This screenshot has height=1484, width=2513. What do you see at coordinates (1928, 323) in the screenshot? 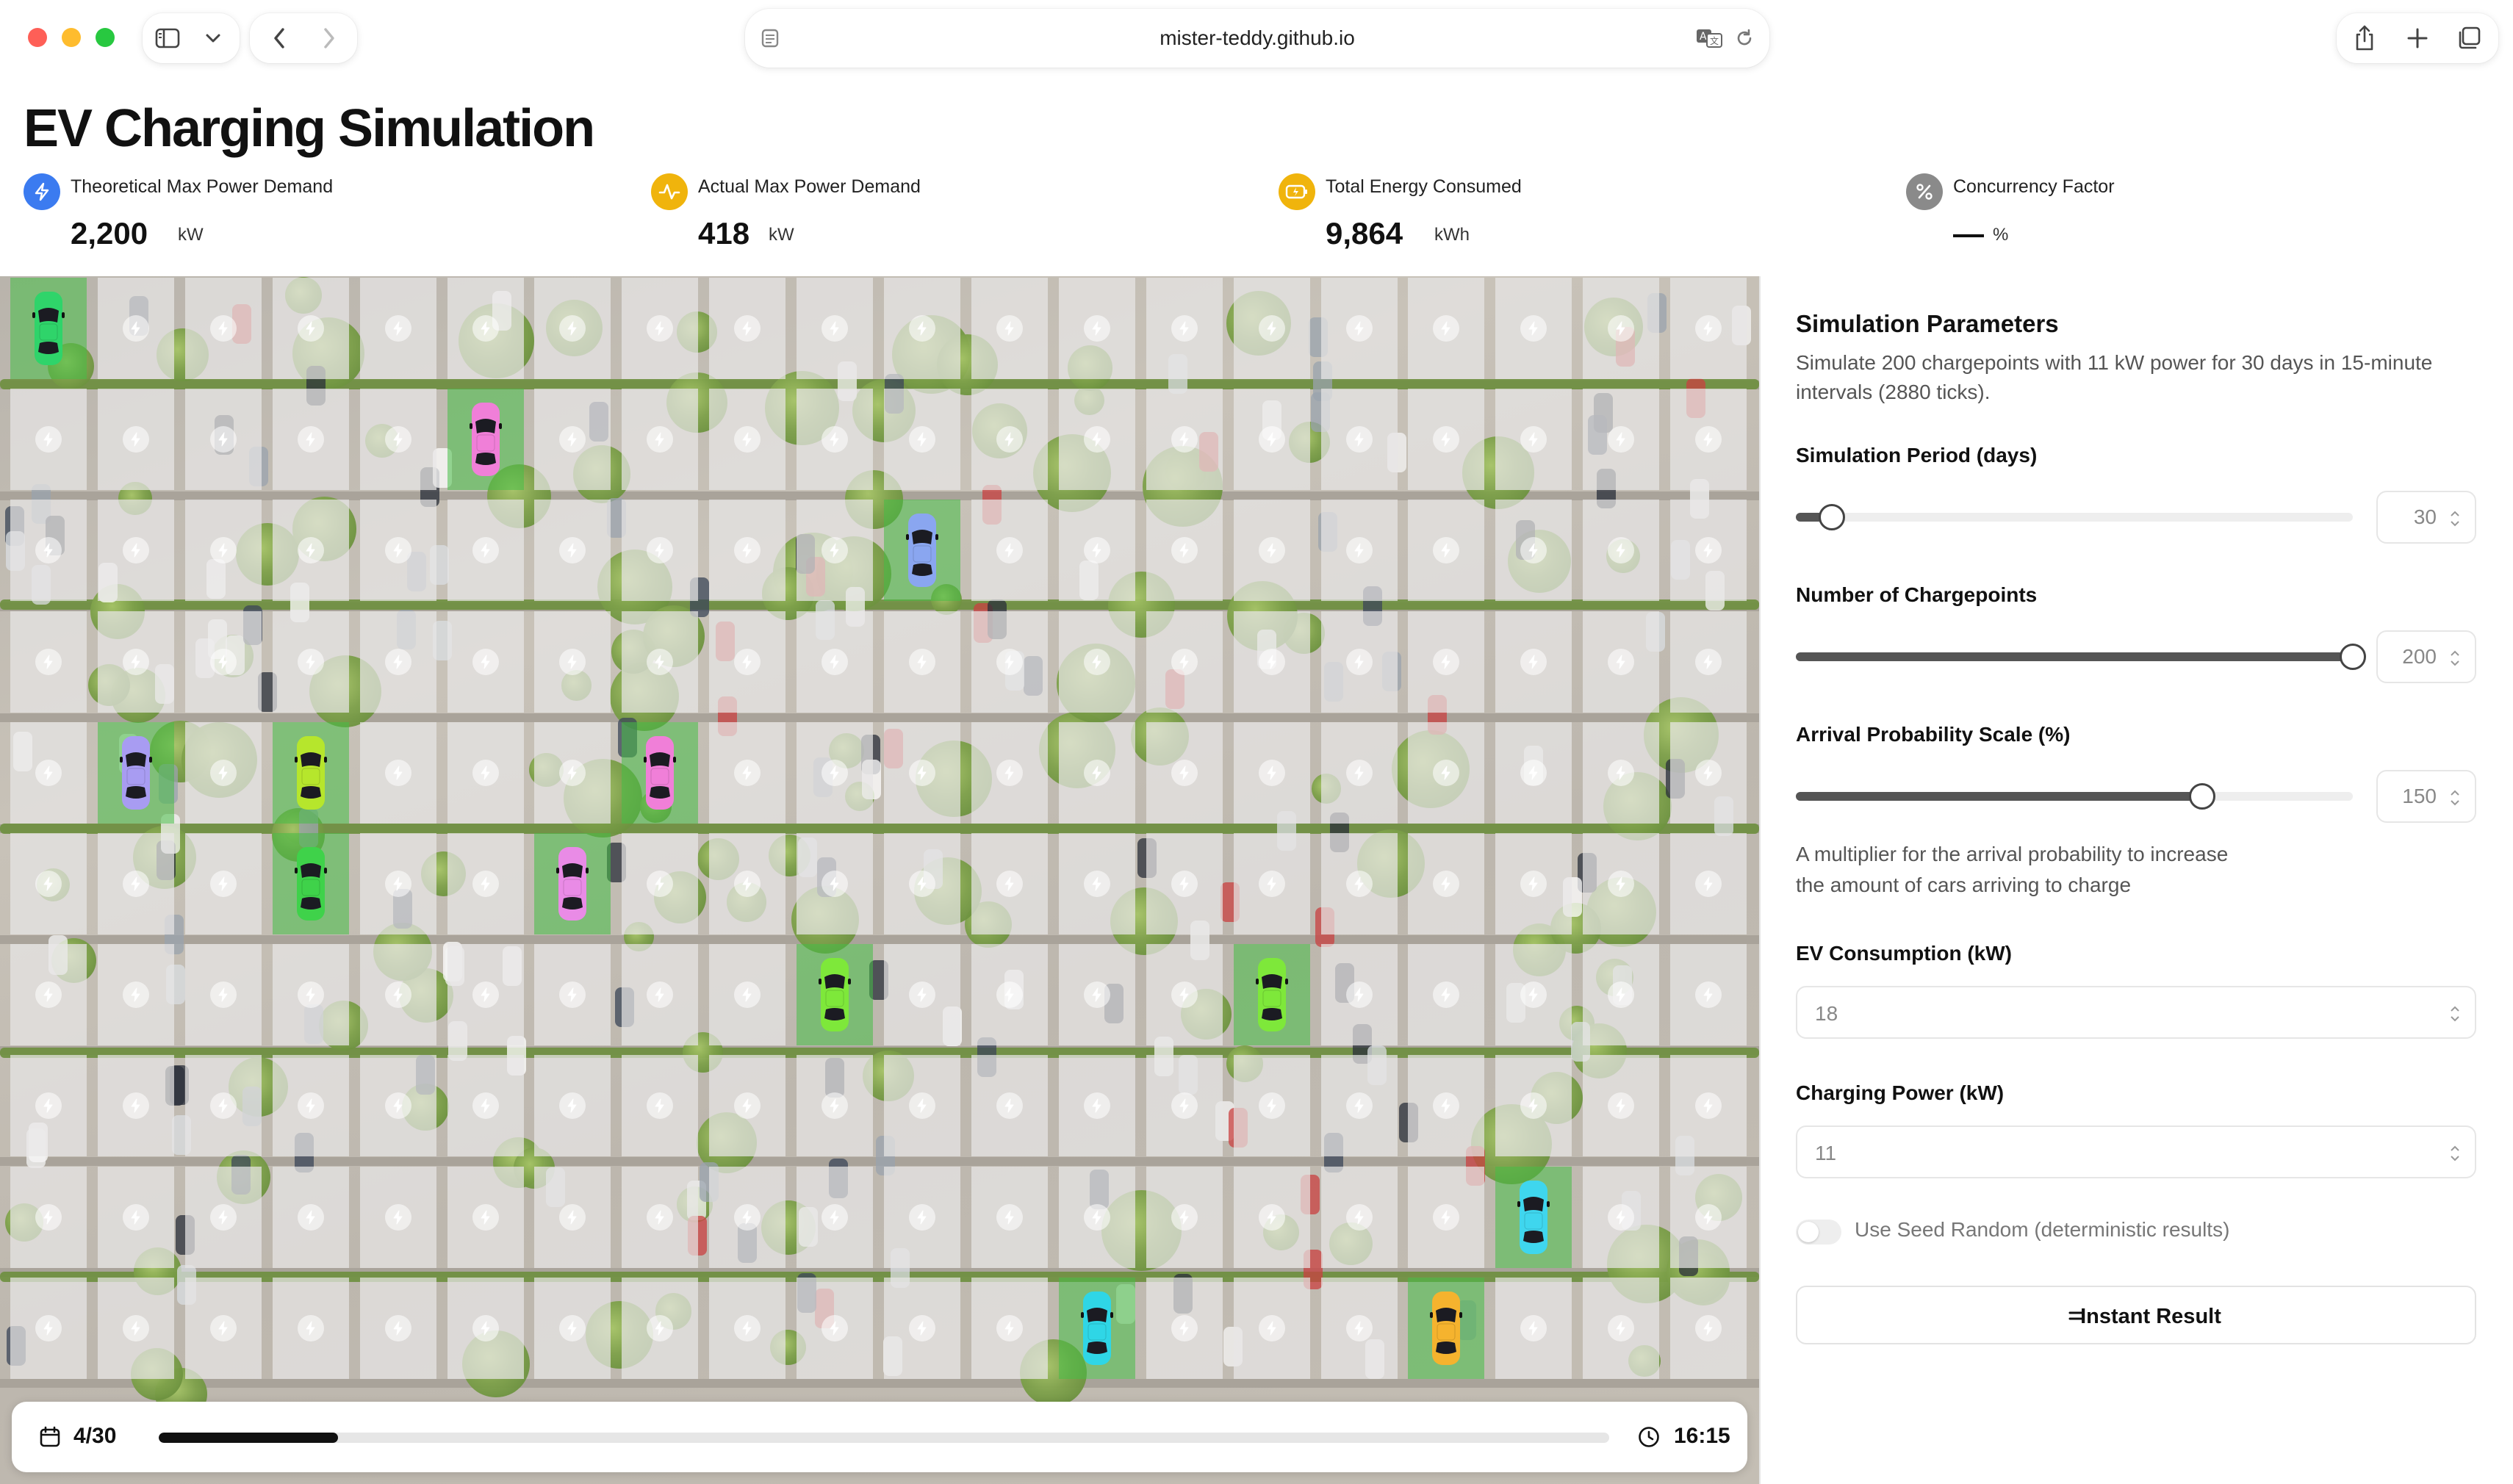
I see `panel-title: Simulation Parameters` at bounding box center [1928, 323].